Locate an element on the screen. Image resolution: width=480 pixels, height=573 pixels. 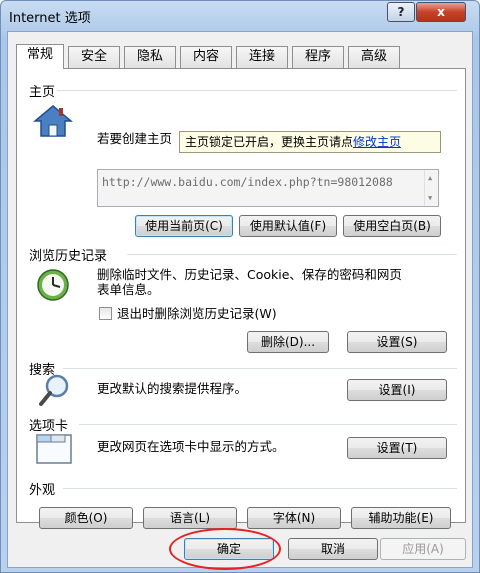
history-desc-line2: 表单信息。 is located at coordinates (128, 289).